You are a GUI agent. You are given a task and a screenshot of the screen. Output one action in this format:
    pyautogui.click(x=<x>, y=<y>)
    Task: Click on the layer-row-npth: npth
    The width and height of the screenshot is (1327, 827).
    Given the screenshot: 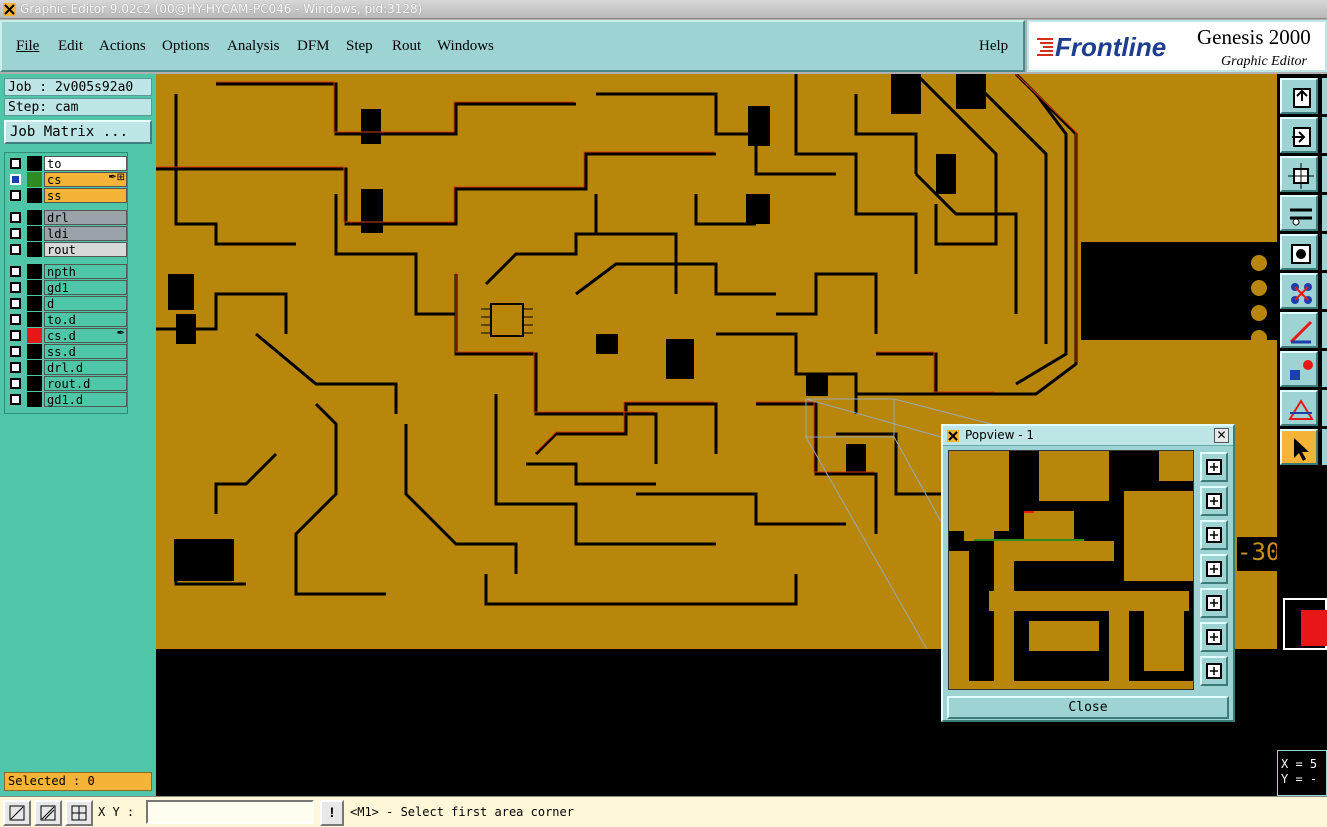 What is the action you would take?
    pyautogui.click(x=67, y=271)
    